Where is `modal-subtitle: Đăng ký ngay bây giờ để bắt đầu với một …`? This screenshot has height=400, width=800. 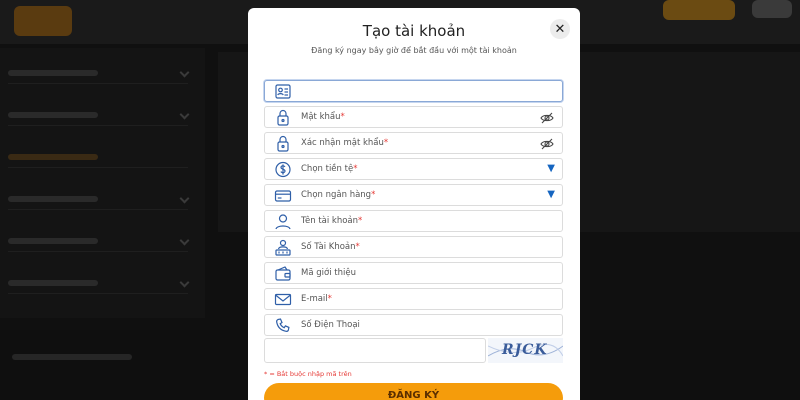 modal-subtitle: Đăng ký ngay bây giờ để bắt đầu với một … is located at coordinates (414, 50).